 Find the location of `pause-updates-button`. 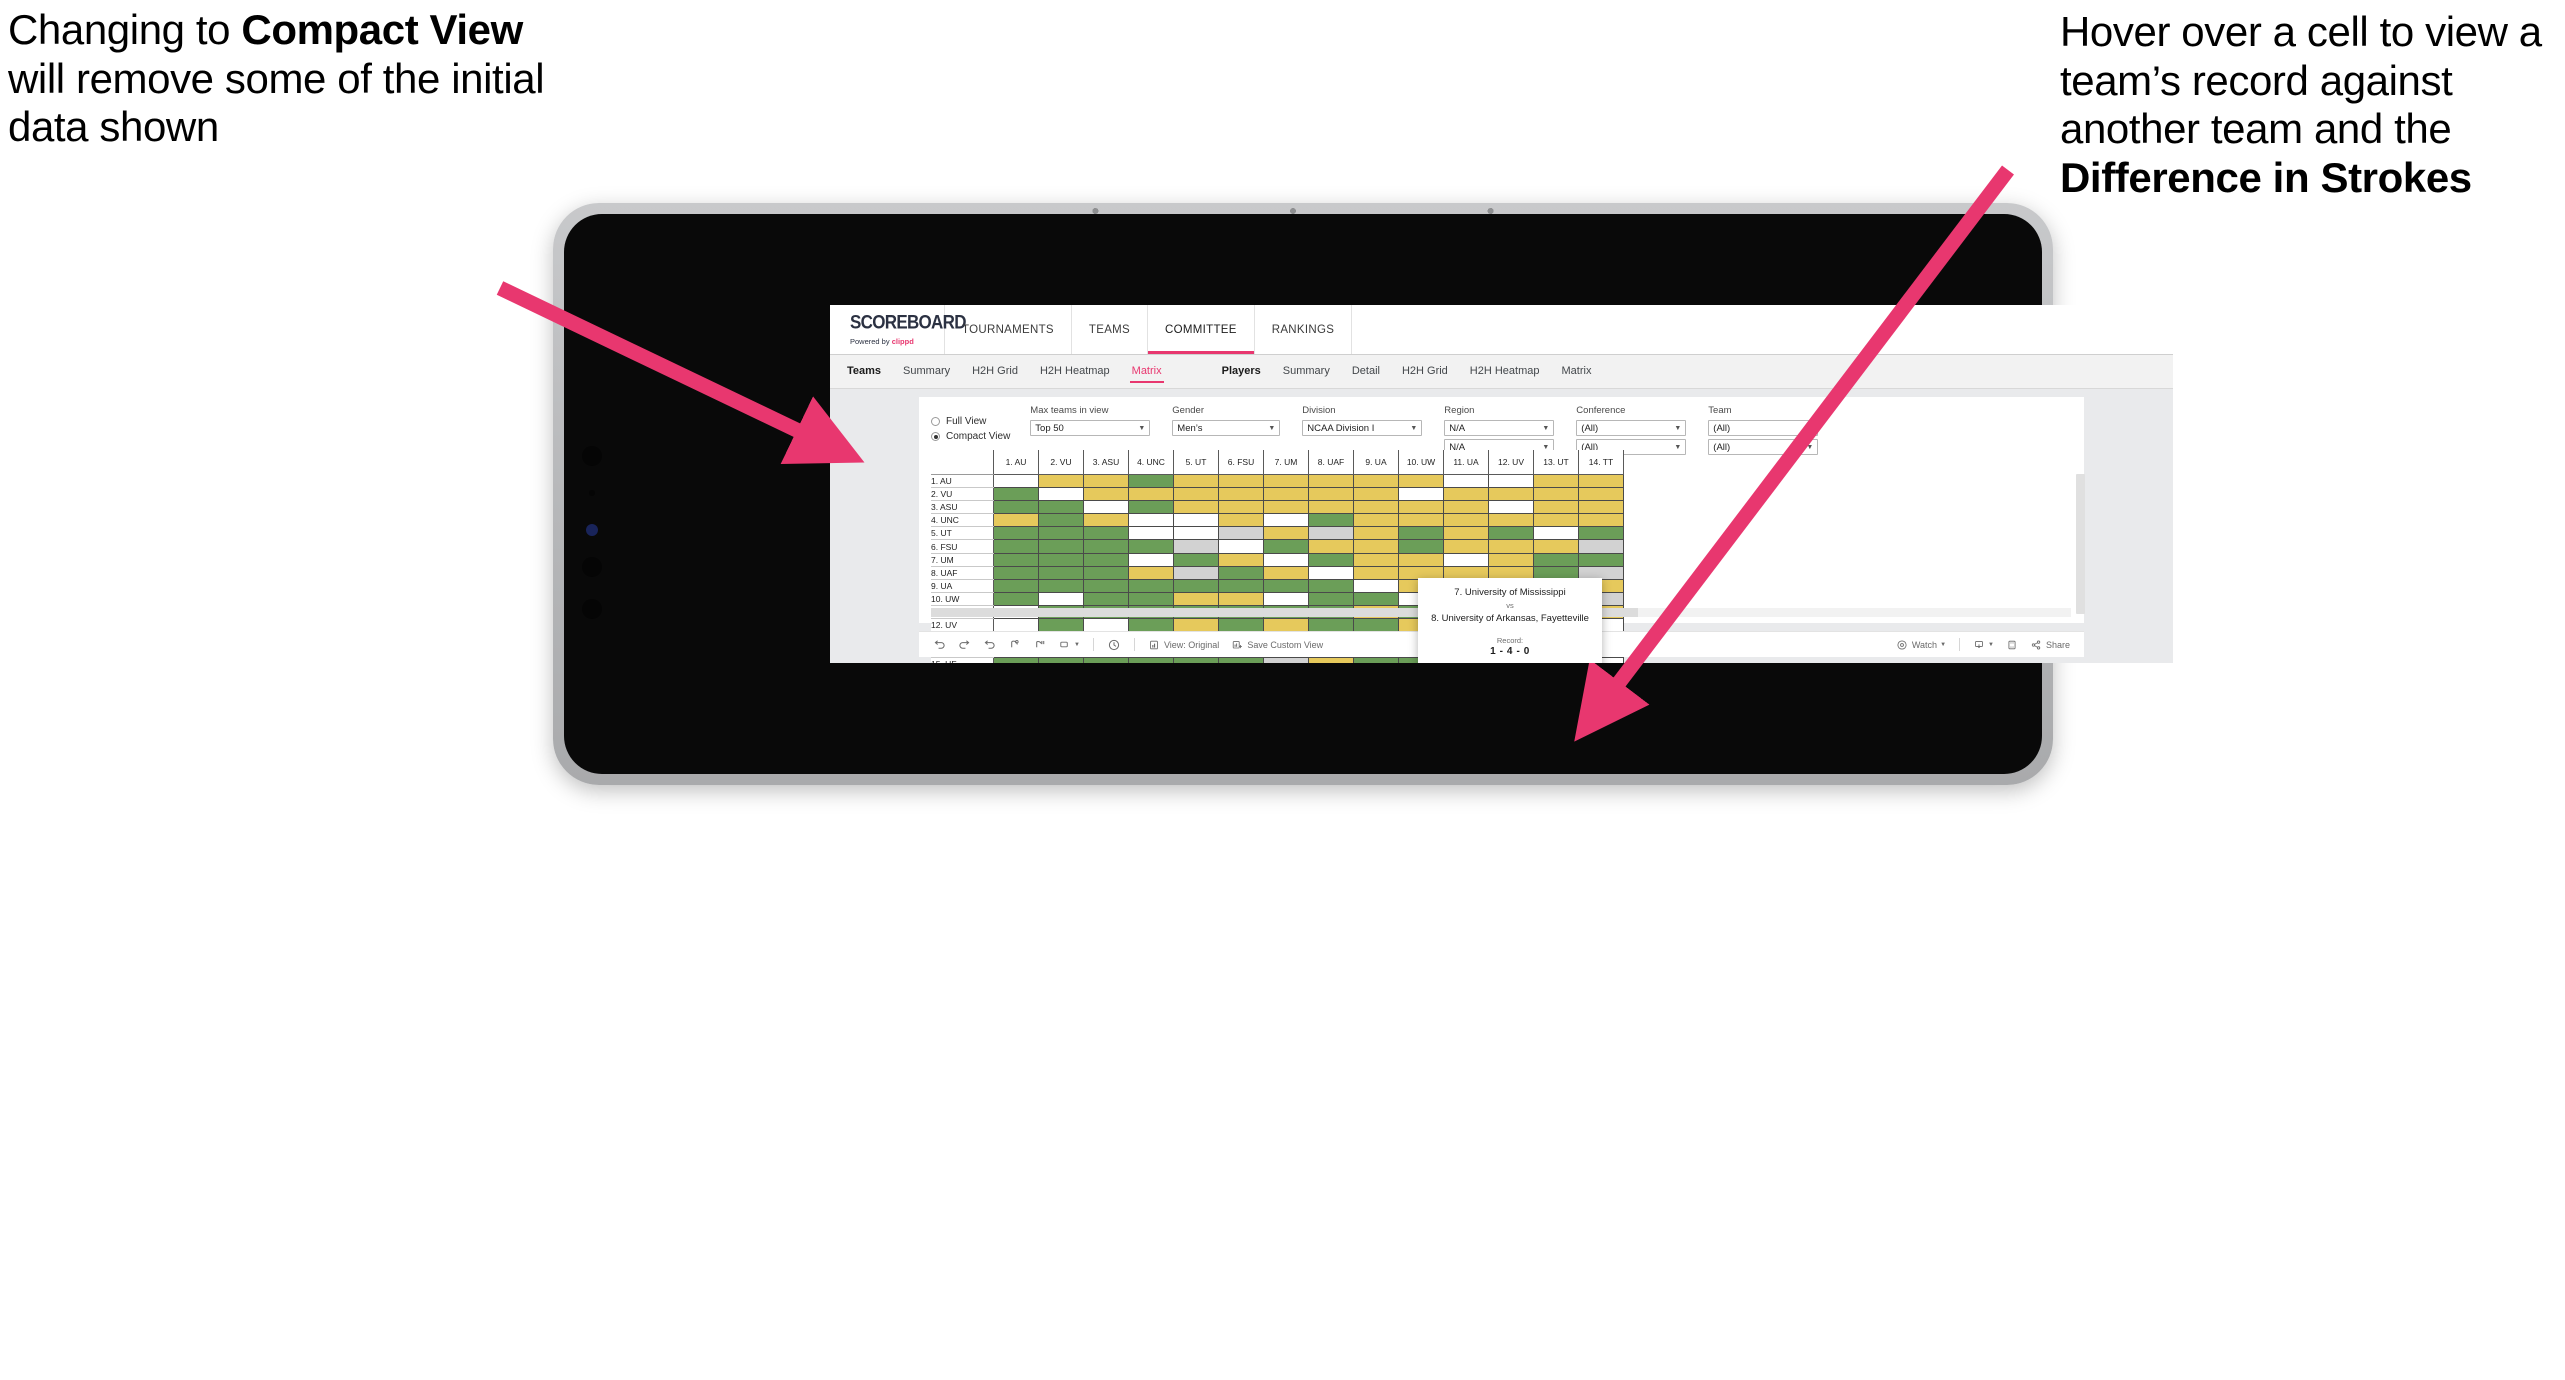

pause-updates-button is located at coordinates (1114, 645).